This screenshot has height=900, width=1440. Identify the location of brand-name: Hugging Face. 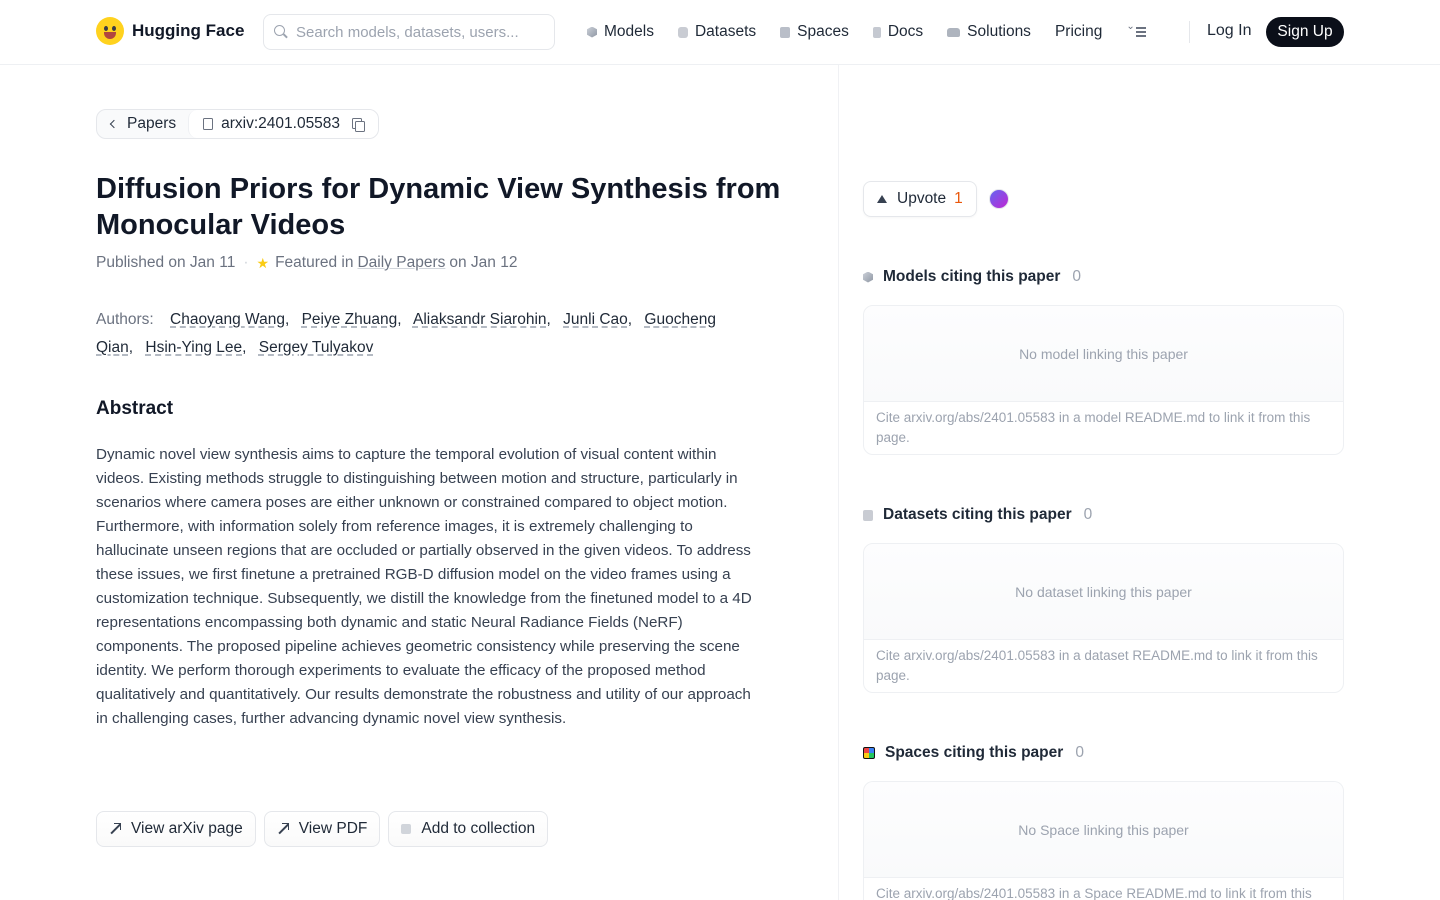
(188, 30).